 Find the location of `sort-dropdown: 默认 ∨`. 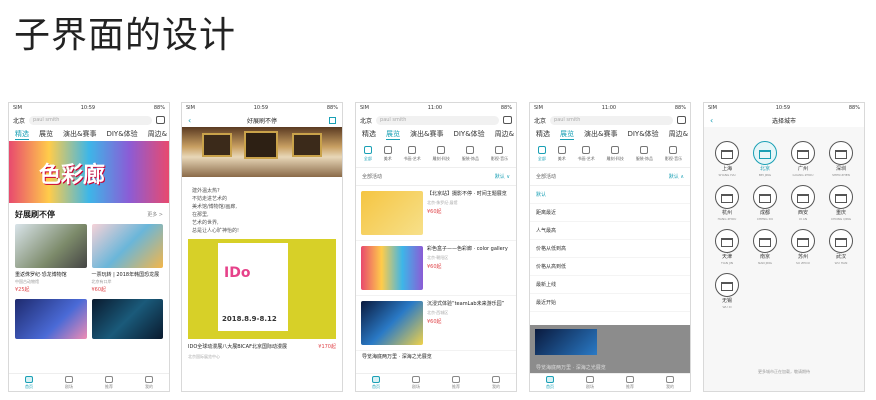

sort-dropdown: 默认 ∨ is located at coordinates (502, 176).